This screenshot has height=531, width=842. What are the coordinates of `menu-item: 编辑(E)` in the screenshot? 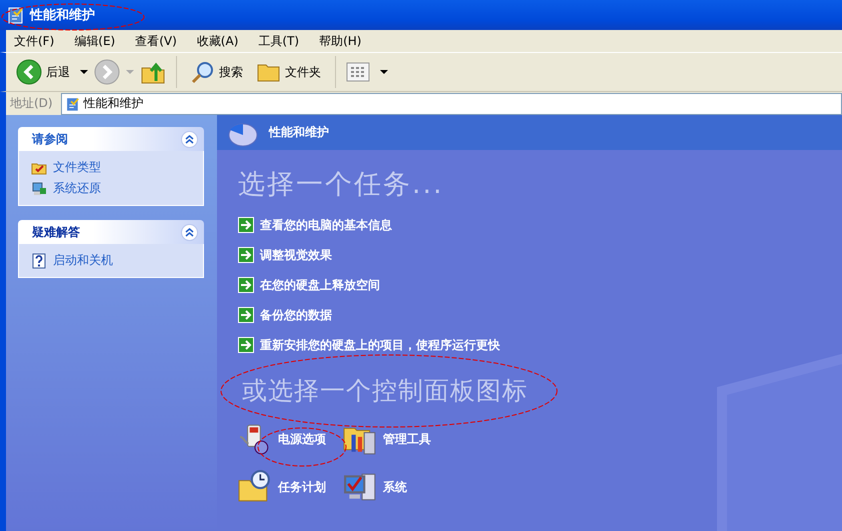 It's located at (95, 41).